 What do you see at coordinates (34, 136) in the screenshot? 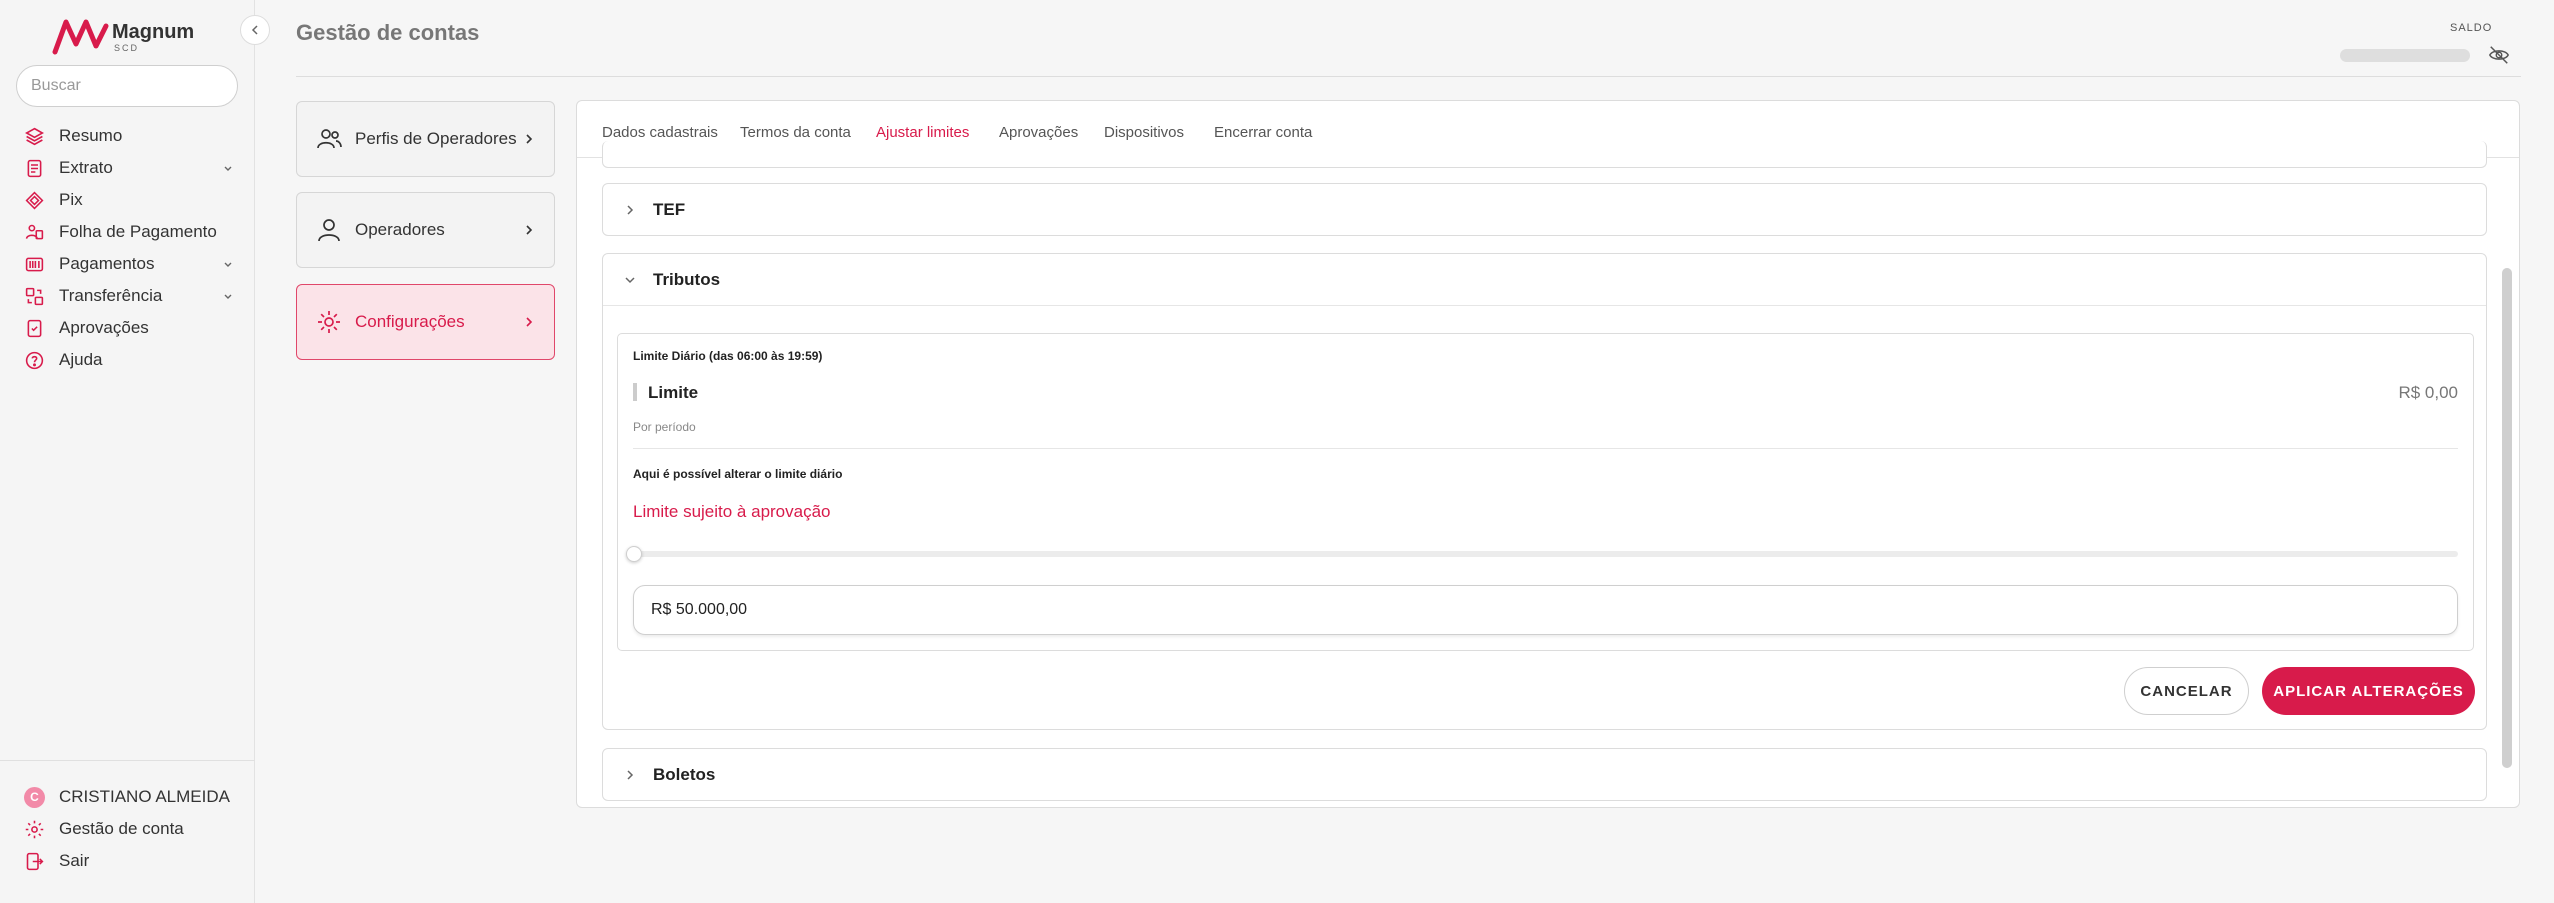
I see `layers-icon` at bounding box center [34, 136].